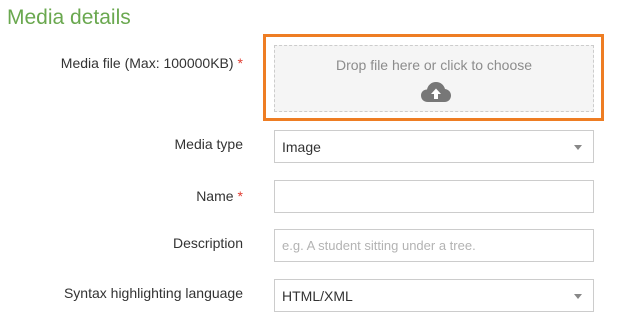  I want to click on media-type-select: Image, so click(434, 146).